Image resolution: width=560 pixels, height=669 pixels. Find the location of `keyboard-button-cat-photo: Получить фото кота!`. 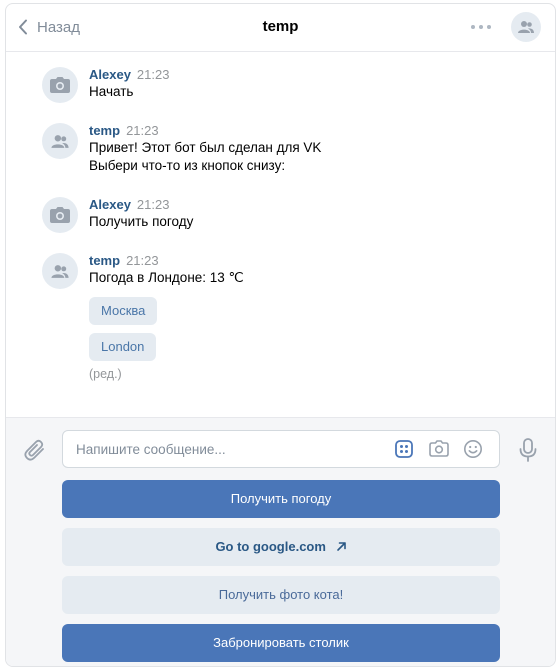

keyboard-button-cat-photo: Получить фото кота! is located at coordinates (281, 595).